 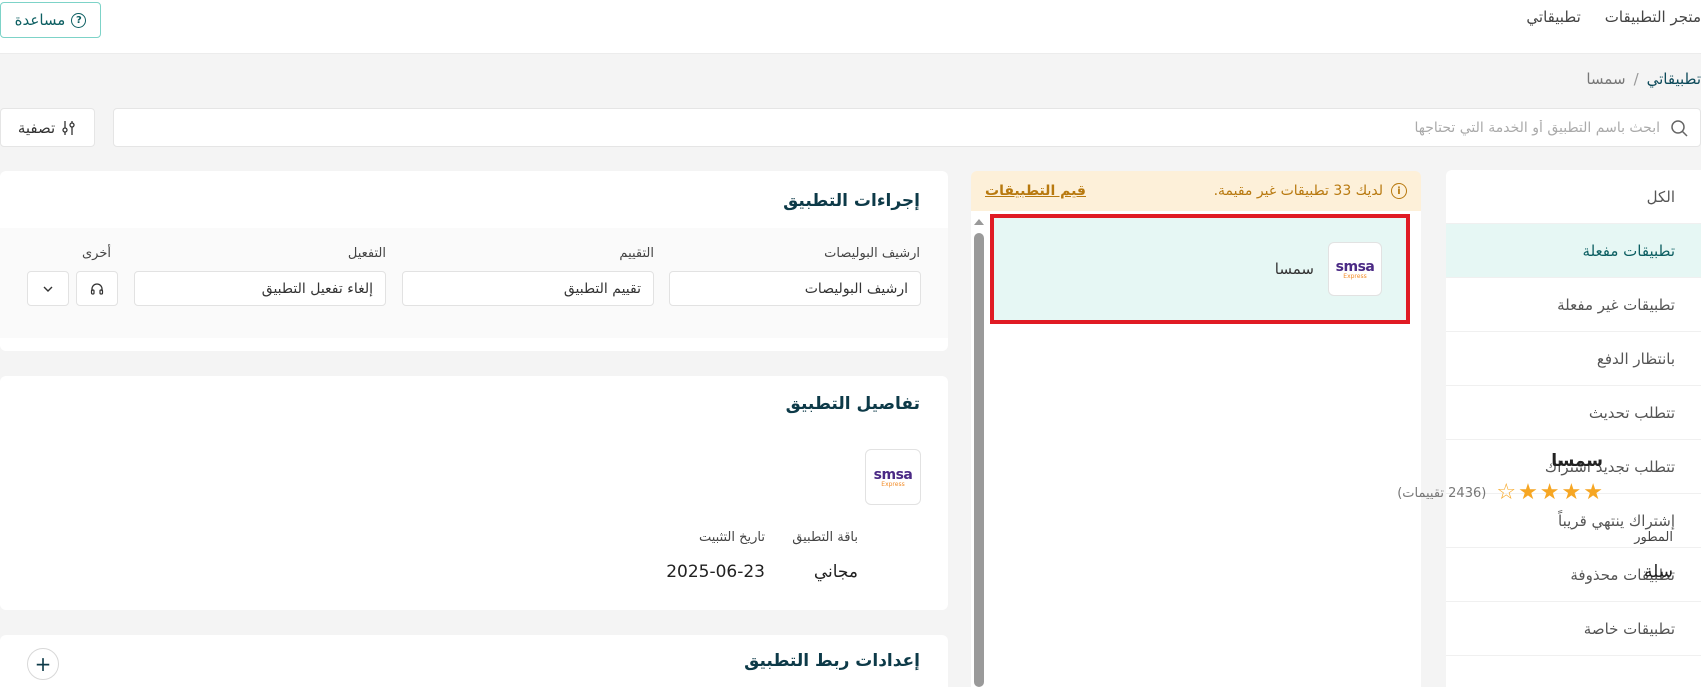 I want to click on notice-message: لديك 33 تطبيقات غير مقيمة., so click(x=1298, y=191).